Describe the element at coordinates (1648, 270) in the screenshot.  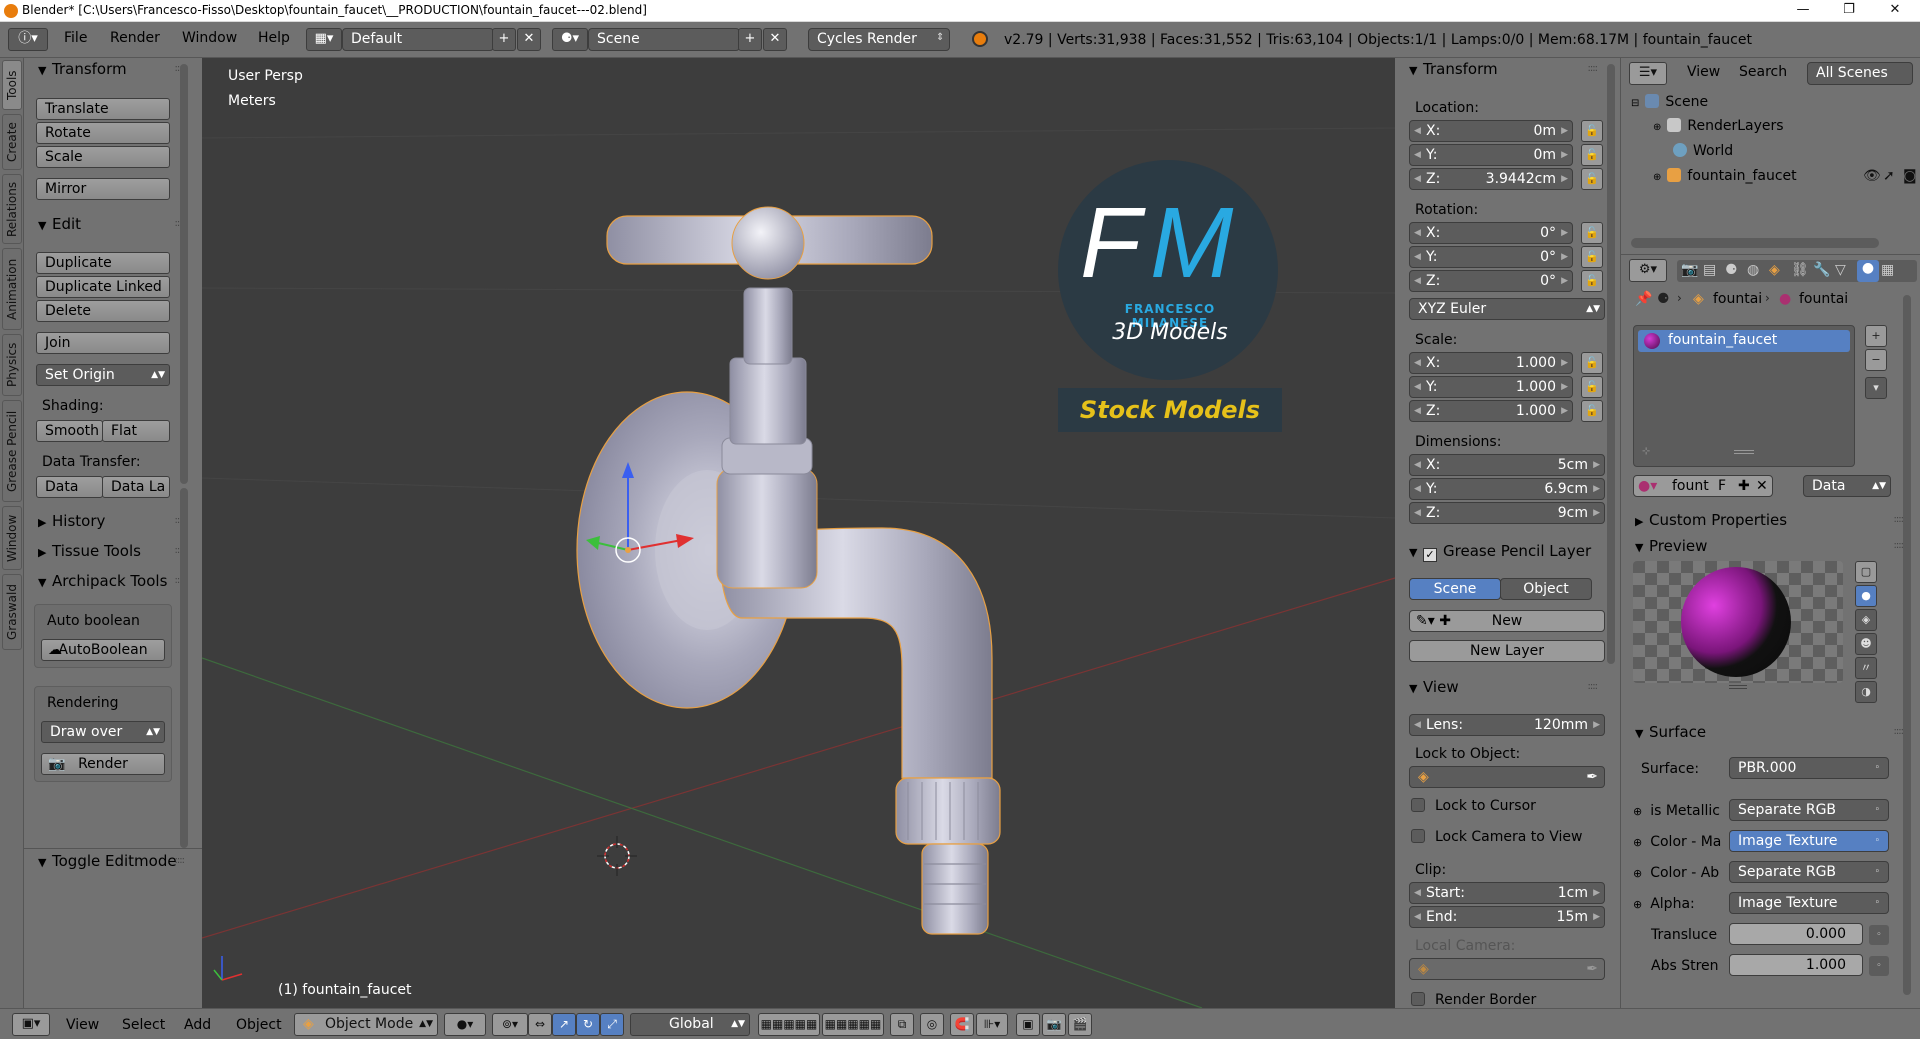
I see `properties-editor-icon: ⚙▾` at that location.